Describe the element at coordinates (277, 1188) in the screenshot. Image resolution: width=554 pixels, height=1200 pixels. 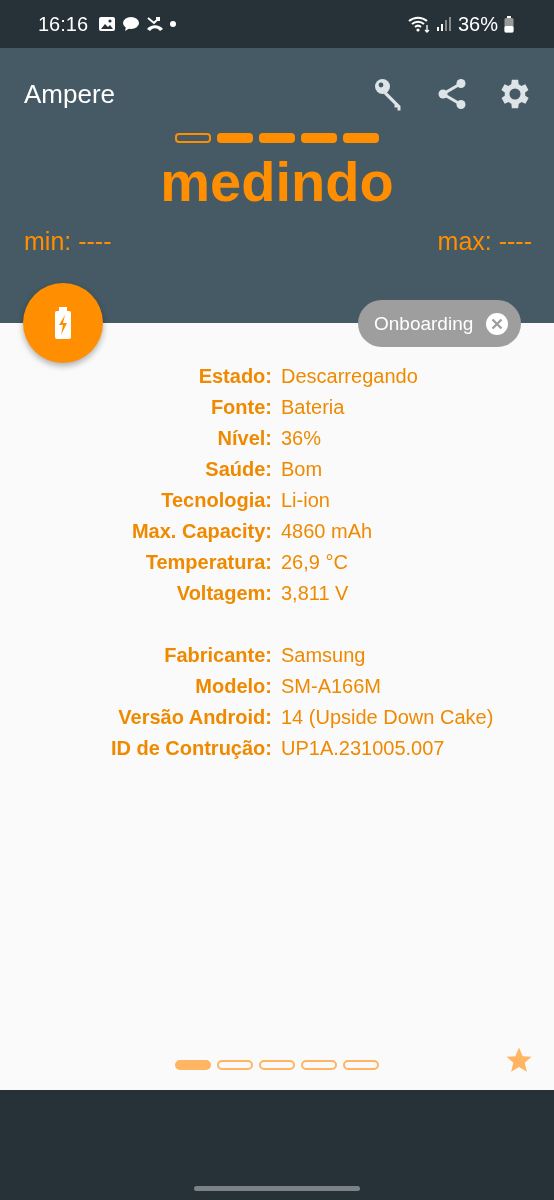
I see `home-handle` at that location.